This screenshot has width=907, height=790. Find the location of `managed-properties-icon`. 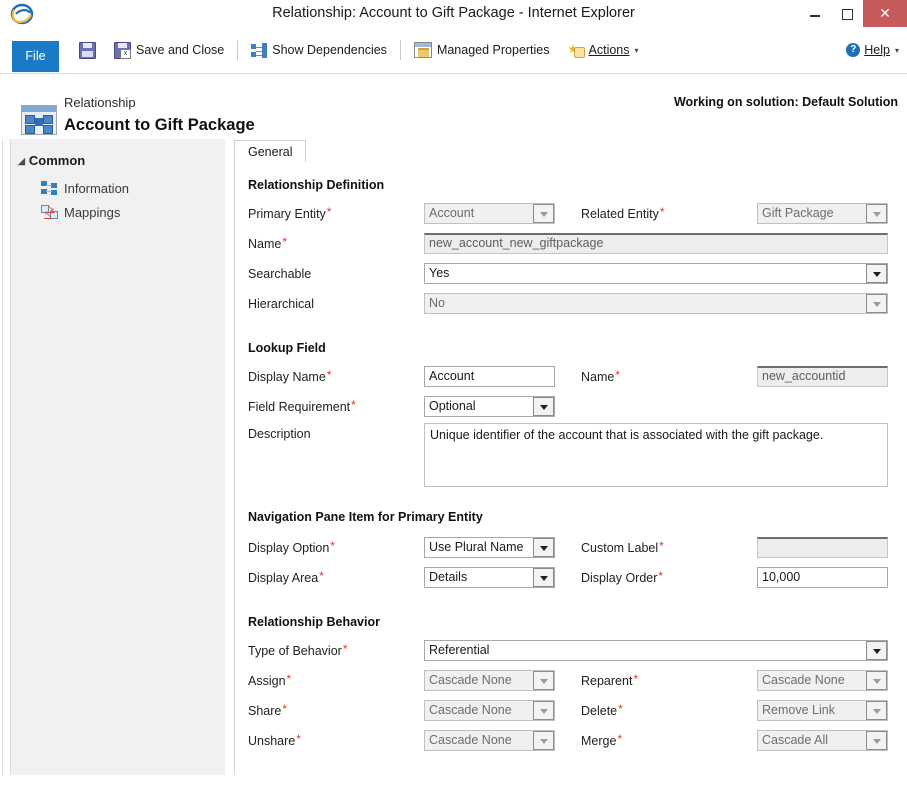

managed-properties-icon is located at coordinates (422, 50).